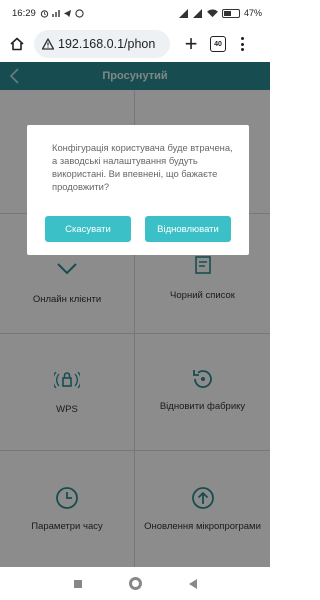 The image size is (320, 600). Describe the element at coordinates (62, 13) in the screenshot. I see `status-left-icons` at that location.